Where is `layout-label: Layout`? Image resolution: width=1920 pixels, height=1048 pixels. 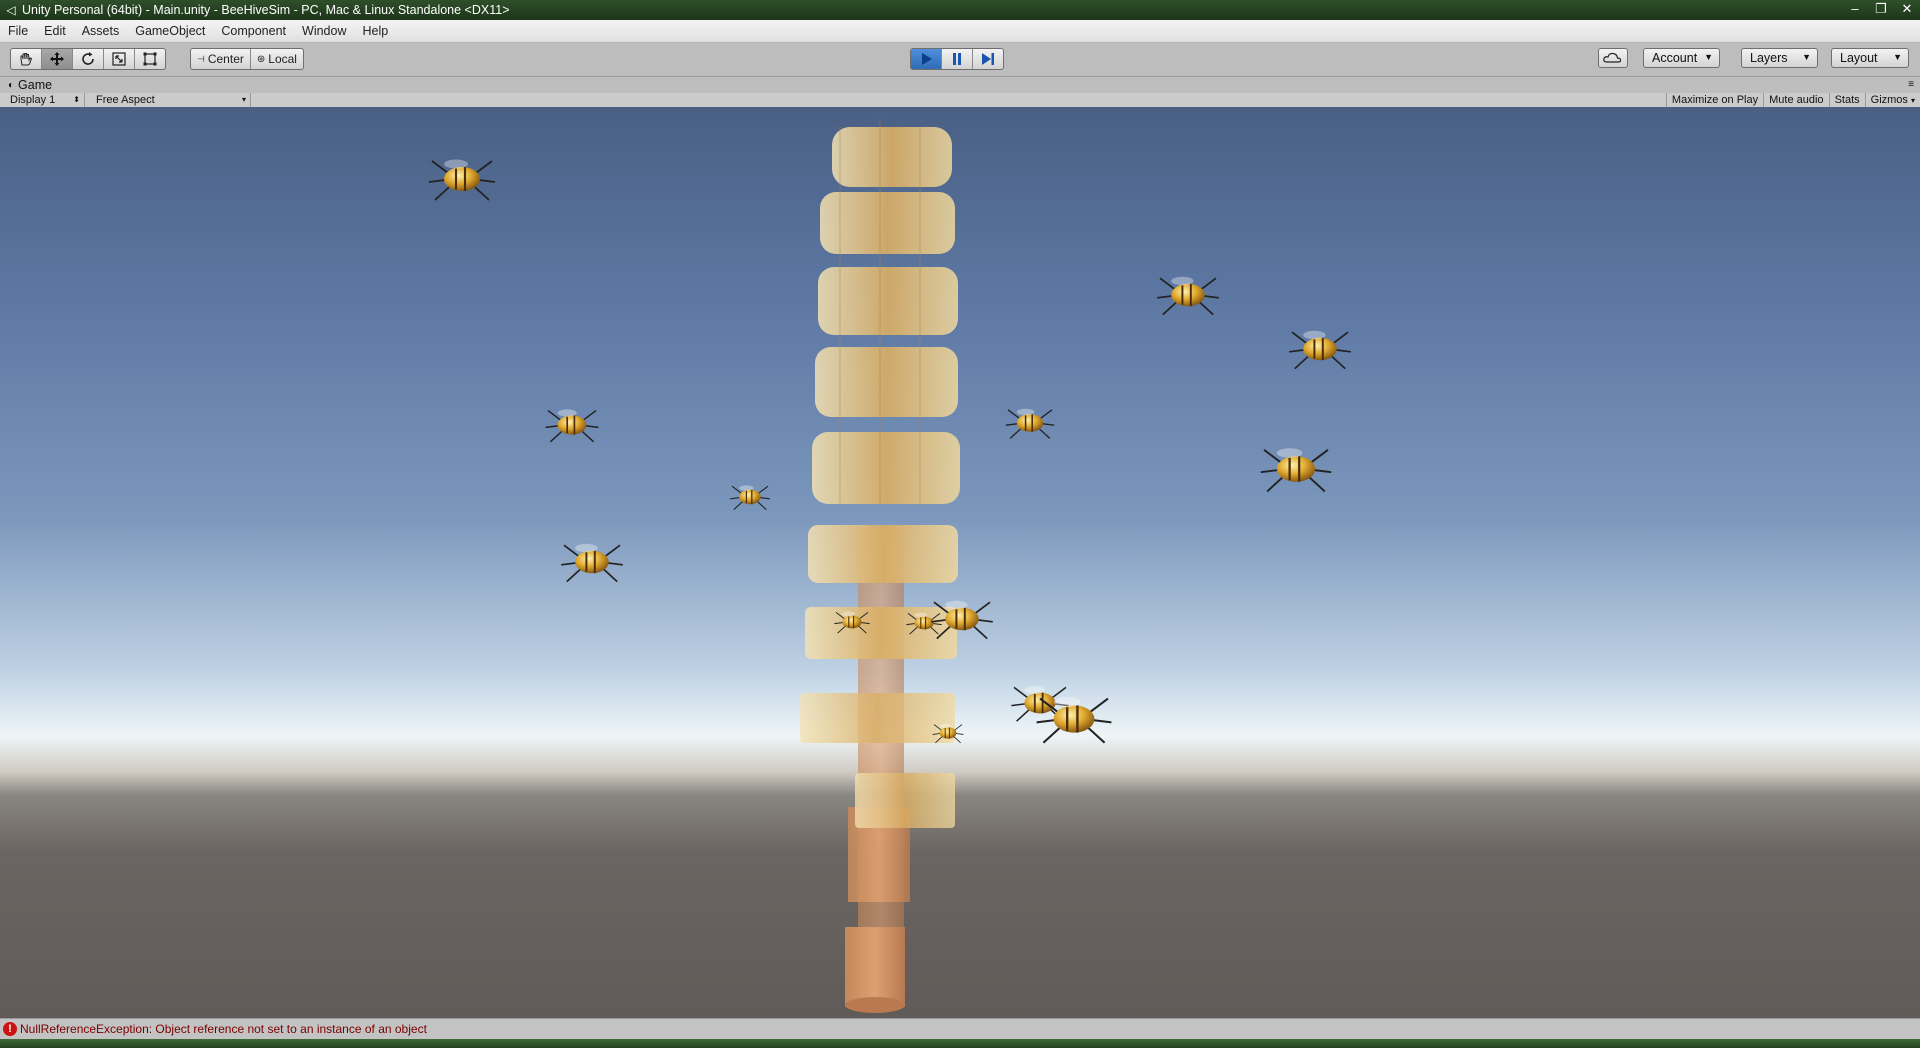
layout-label: Layout is located at coordinates (1859, 58).